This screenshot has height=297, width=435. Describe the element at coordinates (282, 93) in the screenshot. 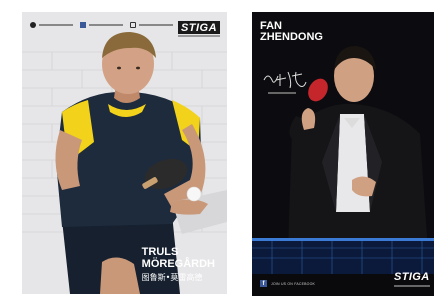

I see `signature-caption` at that location.